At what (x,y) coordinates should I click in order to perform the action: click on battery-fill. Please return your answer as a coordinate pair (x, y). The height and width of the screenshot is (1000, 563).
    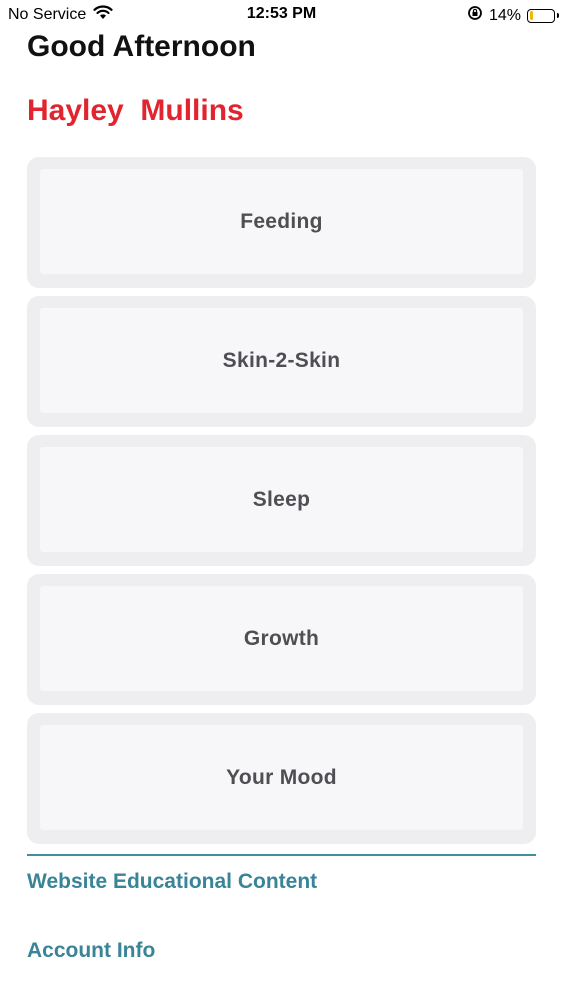
    Looking at the image, I should click on (531, 15).